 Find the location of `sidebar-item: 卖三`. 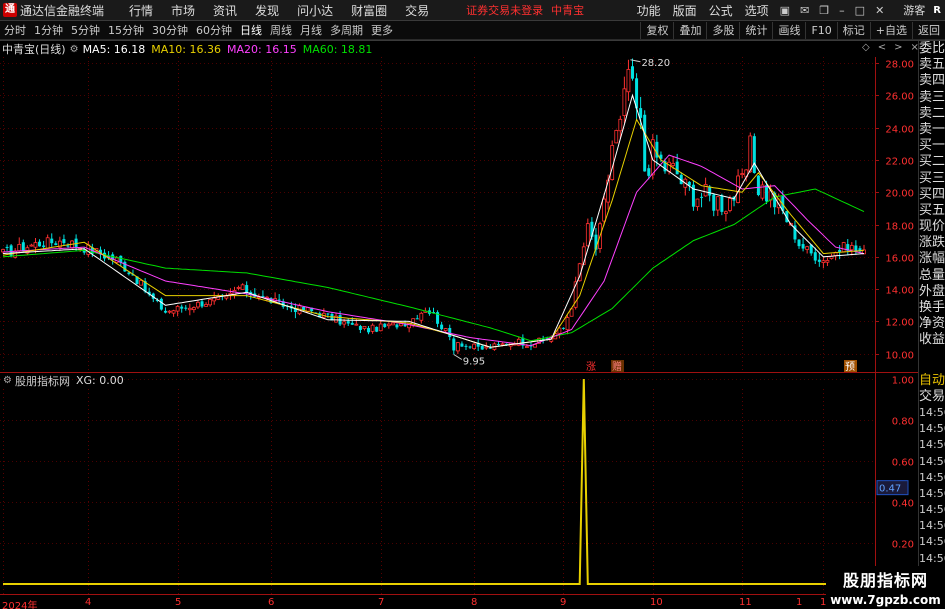

sidebar-item: 卖三 is located at coordinates (932, 97).